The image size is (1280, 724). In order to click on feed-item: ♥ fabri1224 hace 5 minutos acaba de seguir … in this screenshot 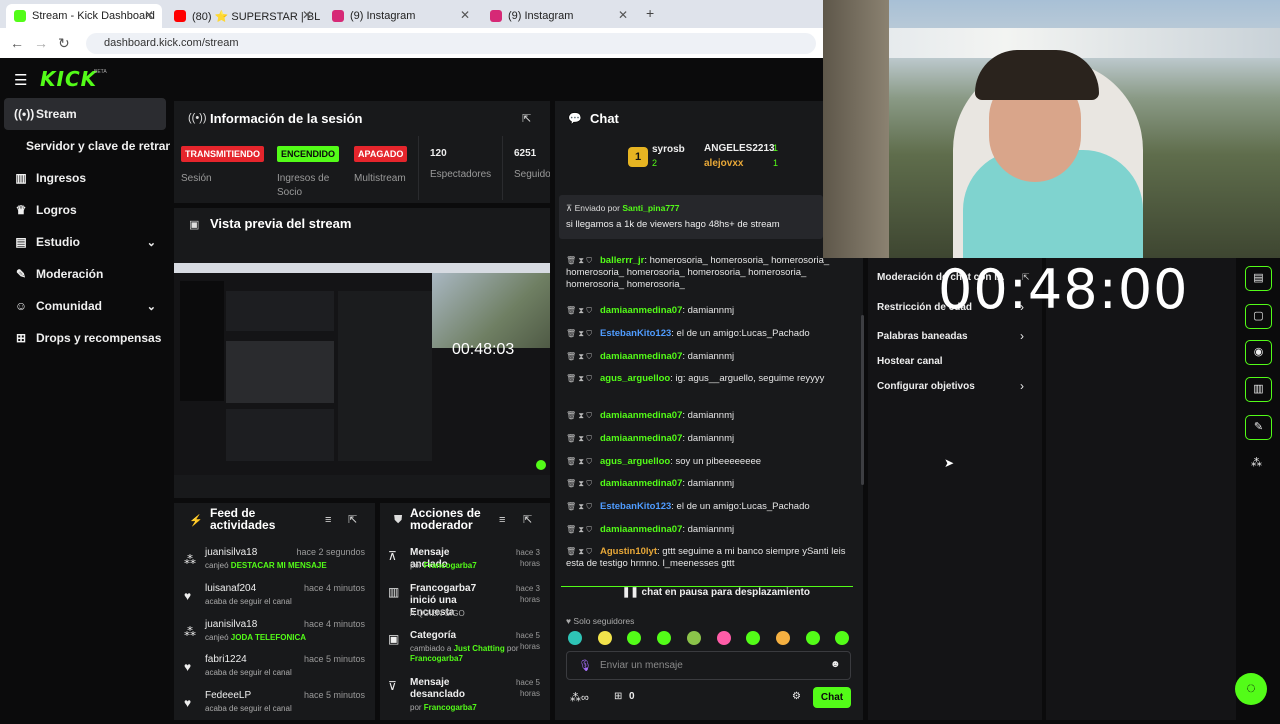, I will do `click(276, 671)`.